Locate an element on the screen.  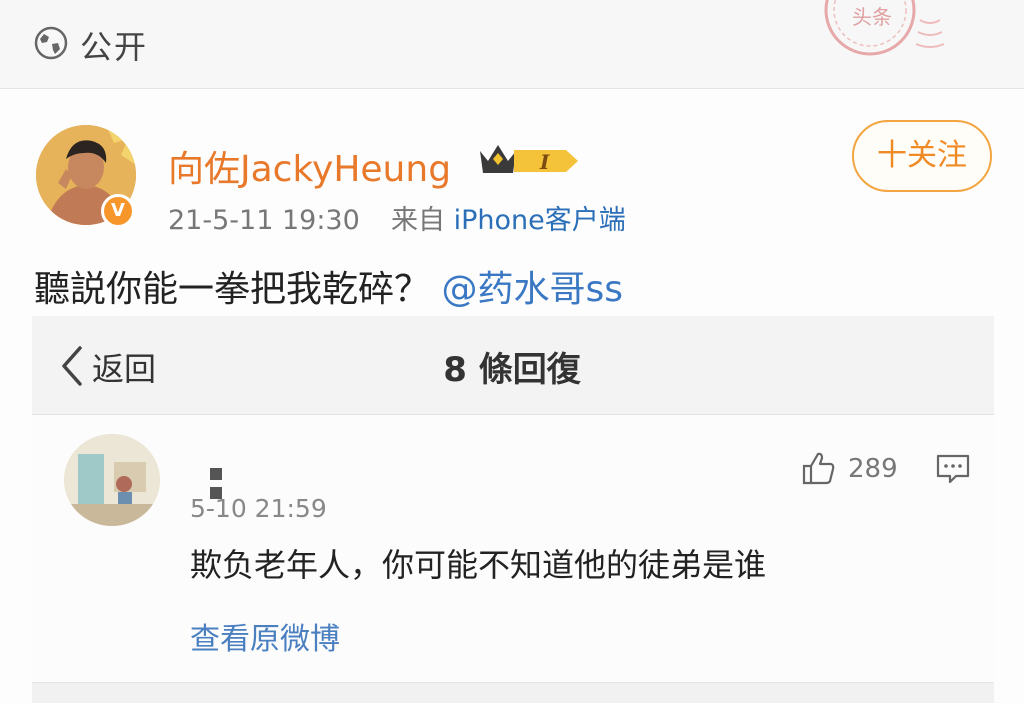
comment-icon is located at coordinates (953, 469).